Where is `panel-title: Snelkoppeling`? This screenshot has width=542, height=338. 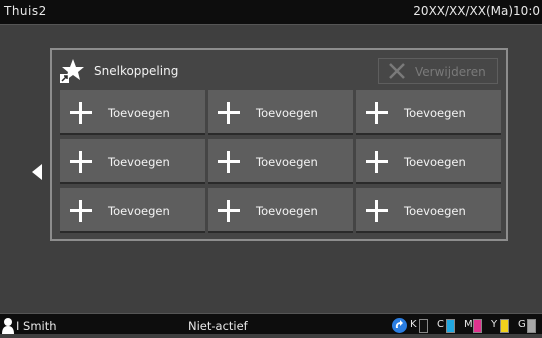
panel-title: Snelkoppeling is located at coordinates (136, 71).